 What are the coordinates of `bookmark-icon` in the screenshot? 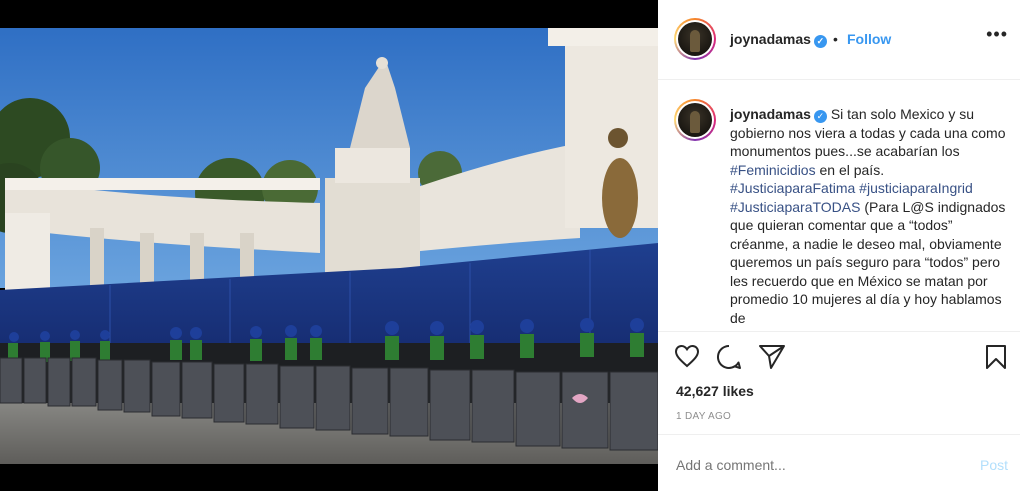 It's located at (996, 357).